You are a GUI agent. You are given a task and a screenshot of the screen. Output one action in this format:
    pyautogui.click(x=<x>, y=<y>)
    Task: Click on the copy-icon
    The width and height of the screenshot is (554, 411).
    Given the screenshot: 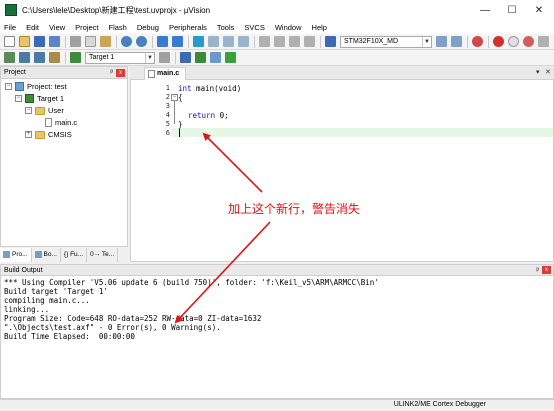 What is the action you would take?
    pyautogui.click(x=90, y=41)
    